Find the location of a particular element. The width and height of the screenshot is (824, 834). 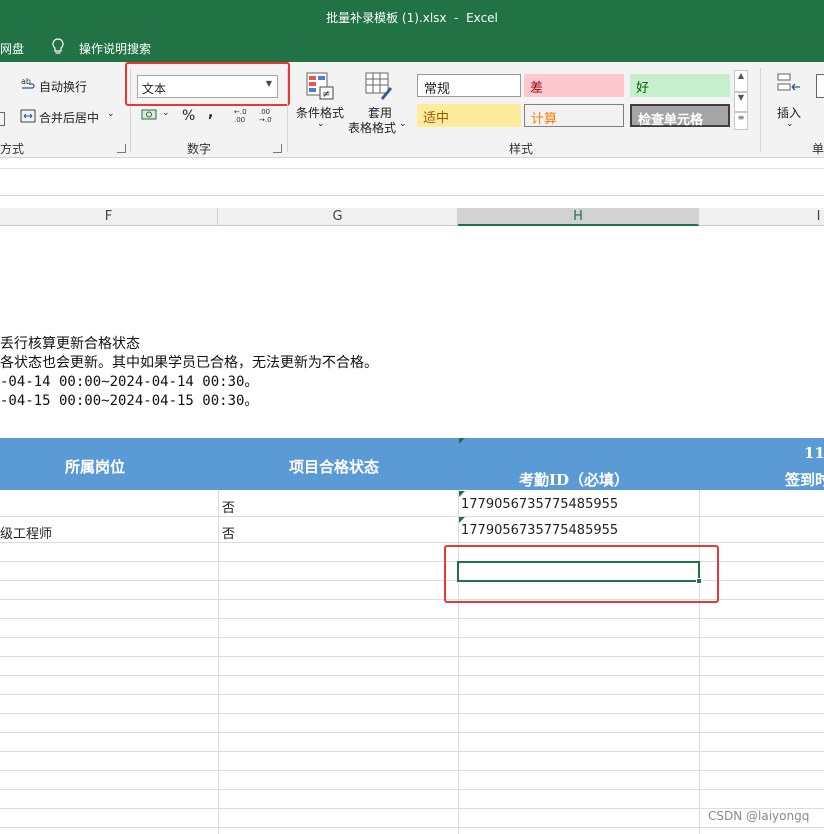

decrease-decimal-button: .00 →.0 is located at coordinates (268, 116).